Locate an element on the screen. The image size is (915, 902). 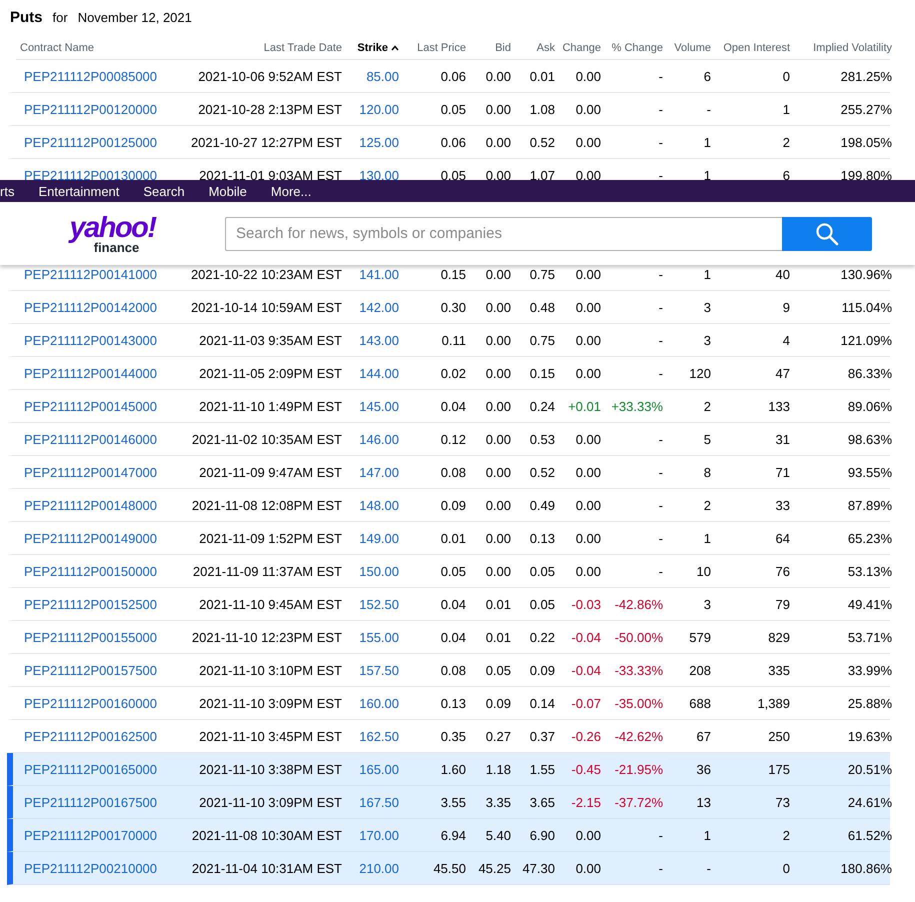
contract-link: PEP211112P00145000 is located at coordinates (98, 406).